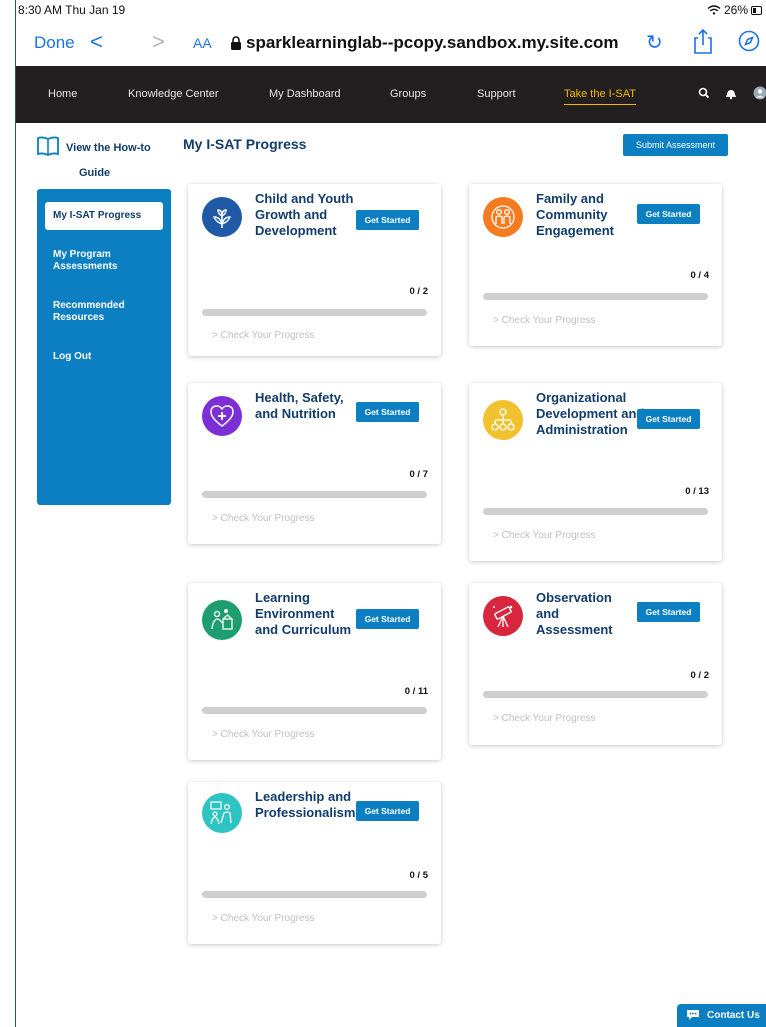 The image size is (766, 1027). I want to click on status-right: 26%, so click(734, 10).